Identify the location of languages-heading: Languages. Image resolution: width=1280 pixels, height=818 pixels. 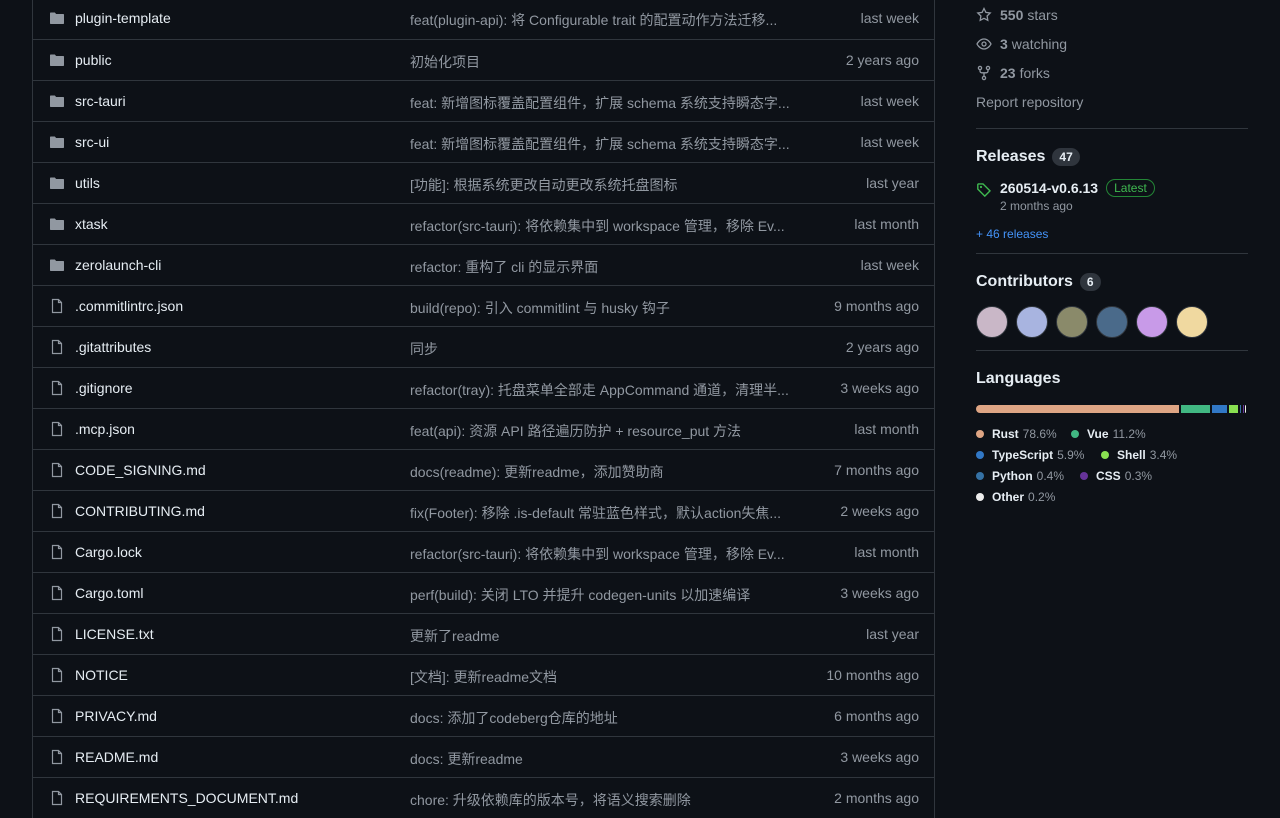
(1112, 379).